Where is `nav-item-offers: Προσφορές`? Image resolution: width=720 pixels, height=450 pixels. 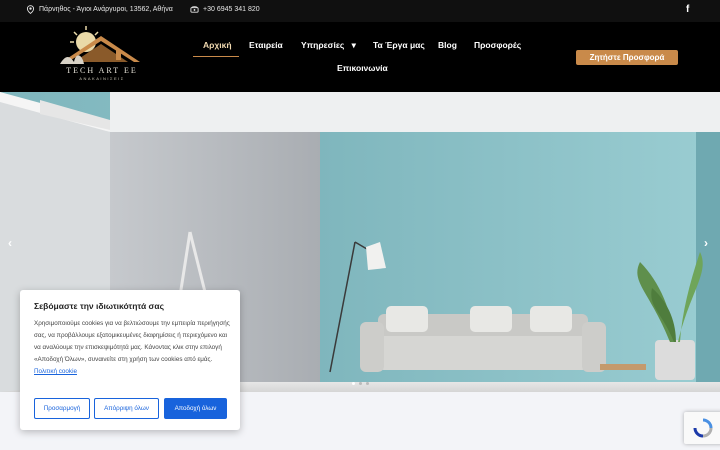 nav-item-offers: Προσφορές is located at coordinates (497, 45).